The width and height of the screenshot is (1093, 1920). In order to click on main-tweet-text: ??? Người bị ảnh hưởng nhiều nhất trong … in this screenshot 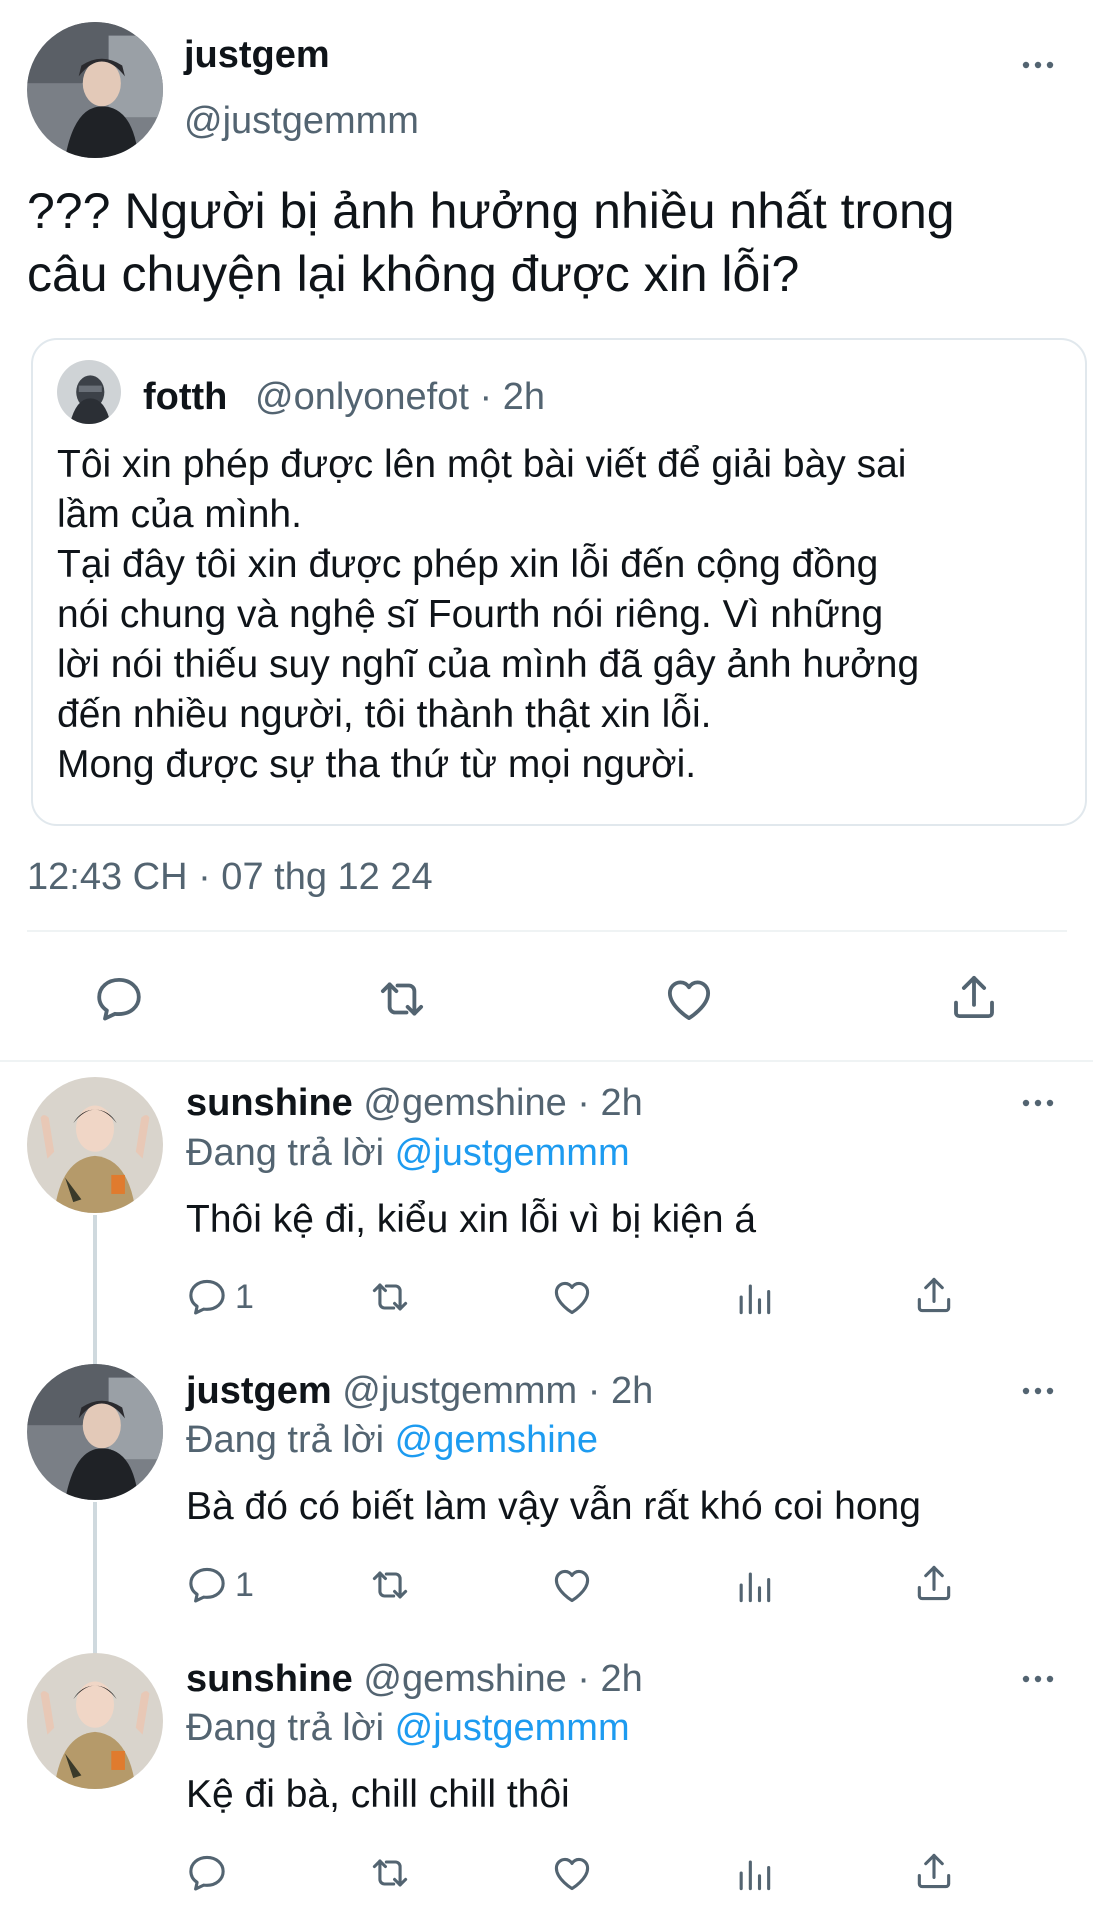, I will do `click(491, 242)`.